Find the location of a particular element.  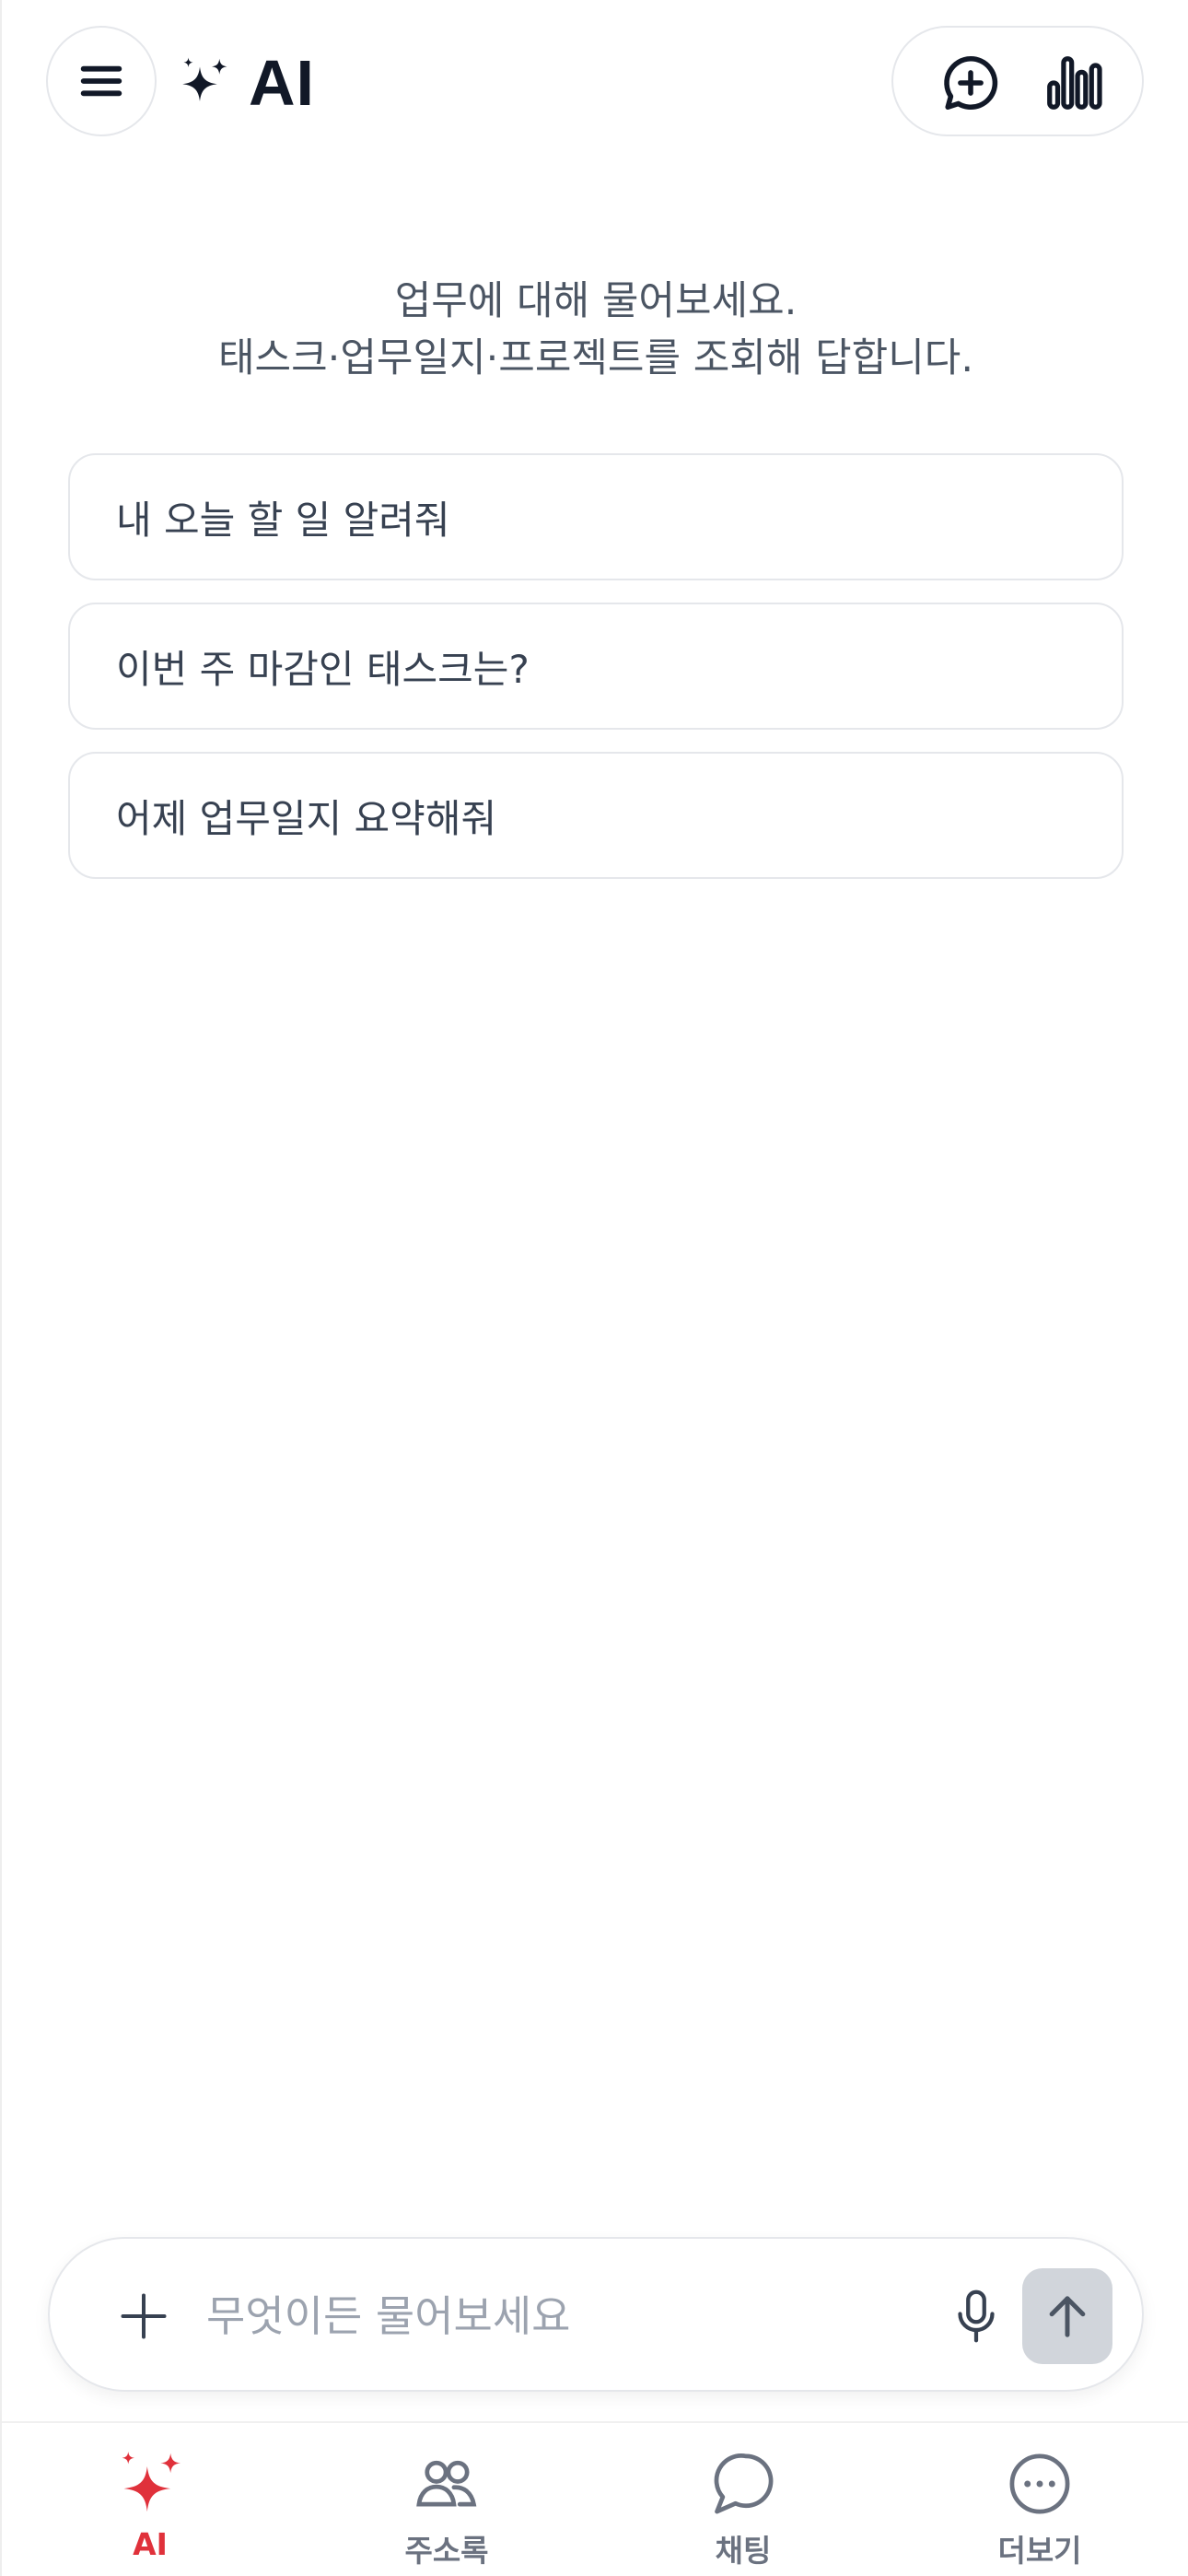

nav-item-ai: AI is located at coordinates (150, 2499).